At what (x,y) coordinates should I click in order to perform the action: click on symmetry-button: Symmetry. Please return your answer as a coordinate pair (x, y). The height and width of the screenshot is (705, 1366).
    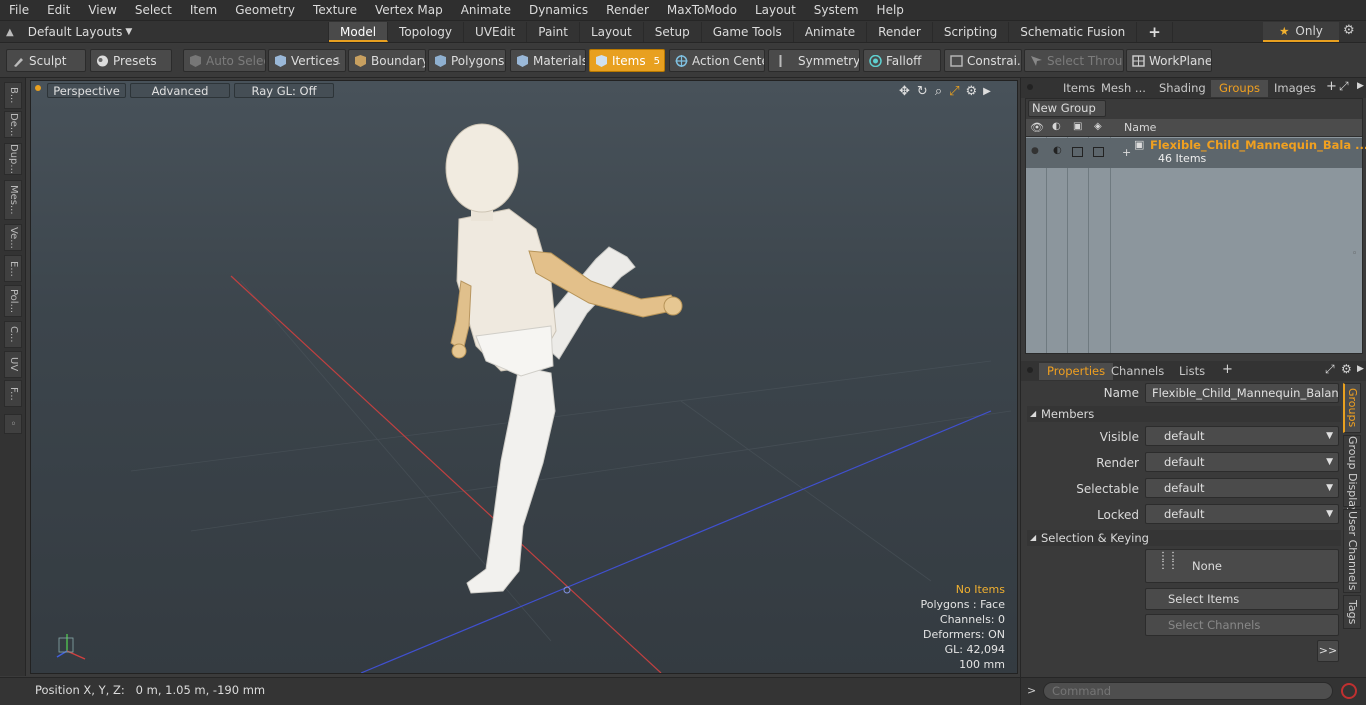
    Looking at the image, I should click on (814, 60).